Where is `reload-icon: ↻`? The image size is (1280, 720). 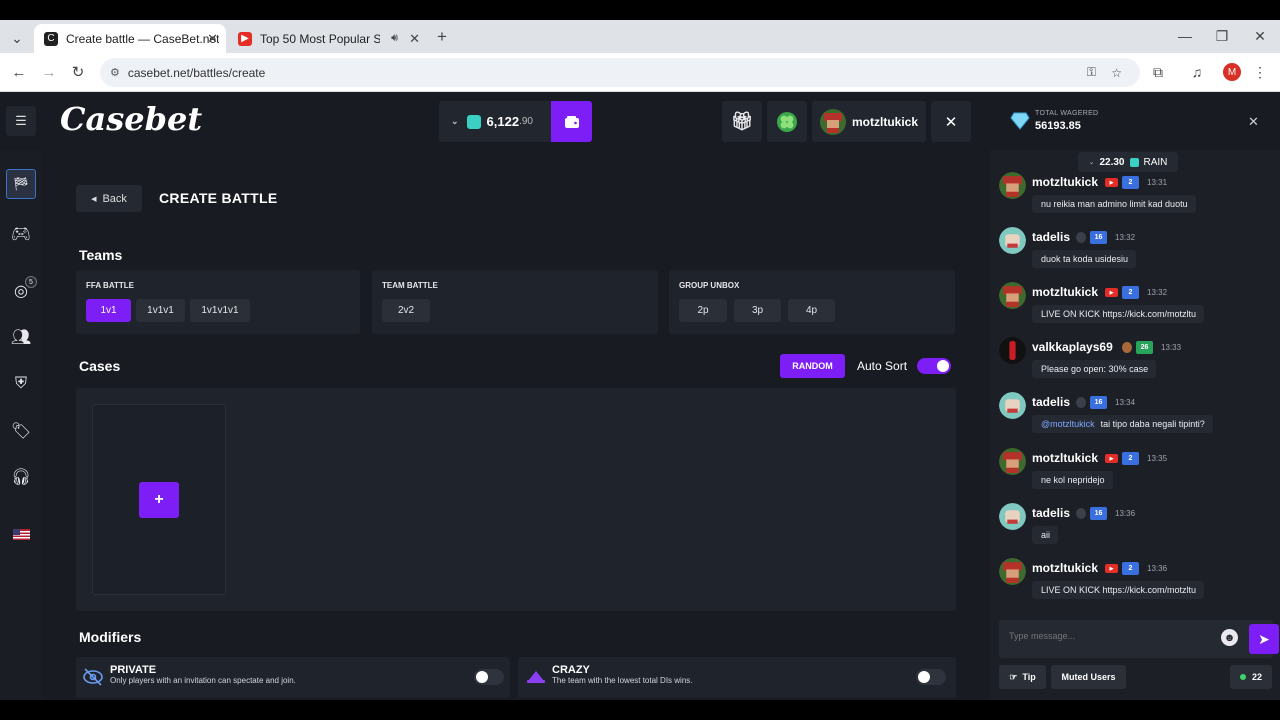 reload-icon: ↻ is located at coordinates (78, 72).